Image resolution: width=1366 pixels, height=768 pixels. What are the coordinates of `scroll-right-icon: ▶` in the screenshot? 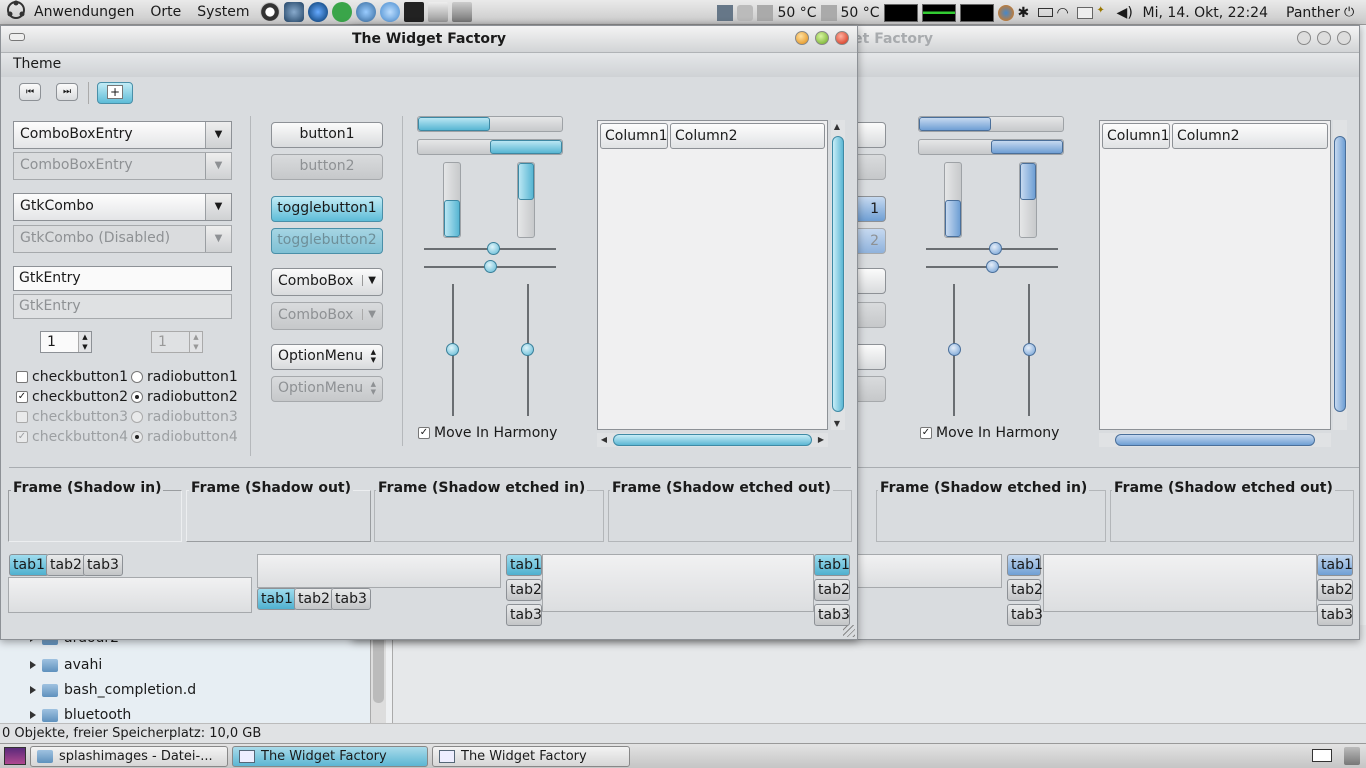 It's located at (821, 439).